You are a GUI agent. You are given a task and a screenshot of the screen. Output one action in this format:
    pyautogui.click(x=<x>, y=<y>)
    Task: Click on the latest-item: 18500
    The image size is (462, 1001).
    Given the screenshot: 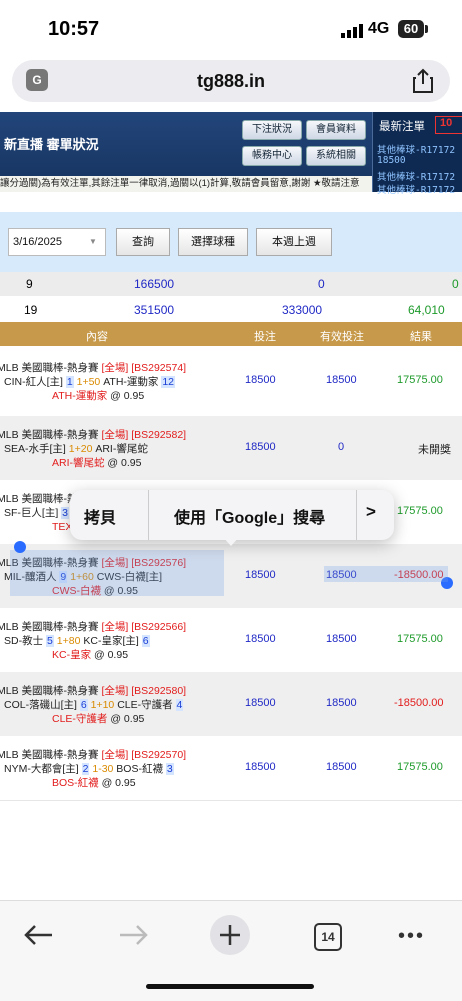 What is the action you would take?
    pyautogui.click(x=391, y=160)
    